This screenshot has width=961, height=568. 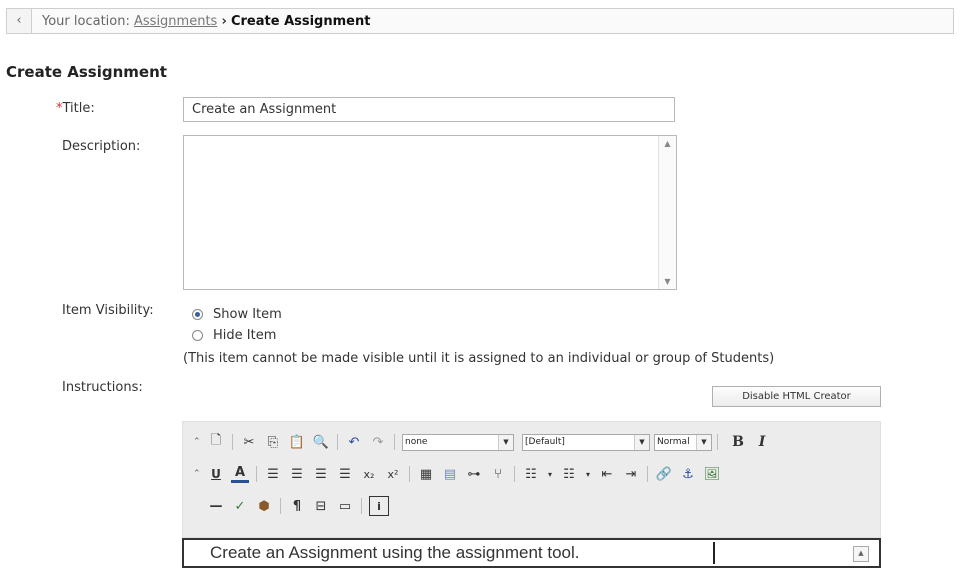 What do you see at coordinates (667, 212) in the screenshot?
I see `description-scrollbar: ▲ ▼` at bounding box center [667, 212].